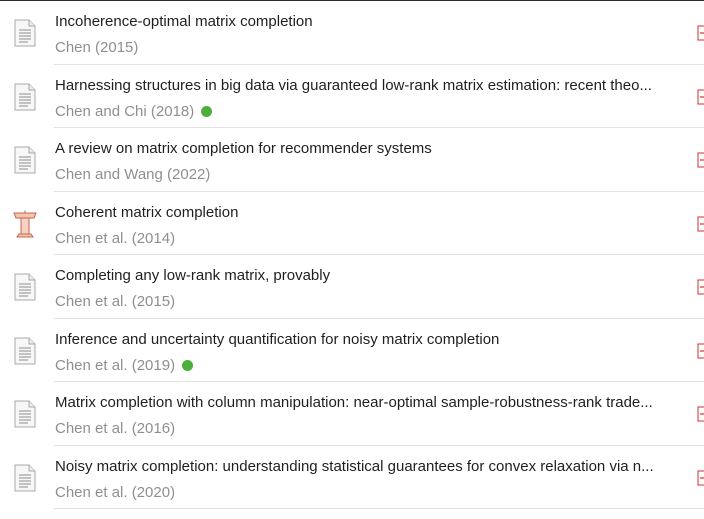 The height and width of the screenshot is (519, 704). I want to click on item-meta: Chen (2015), so click(96, 47).